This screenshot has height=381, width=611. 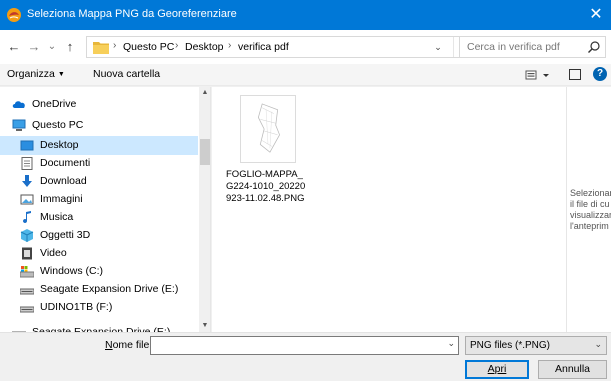 What do you see at coordinates (27, 217) in the screenshot?
I see `music-icon` at bounding box center [27, 217].